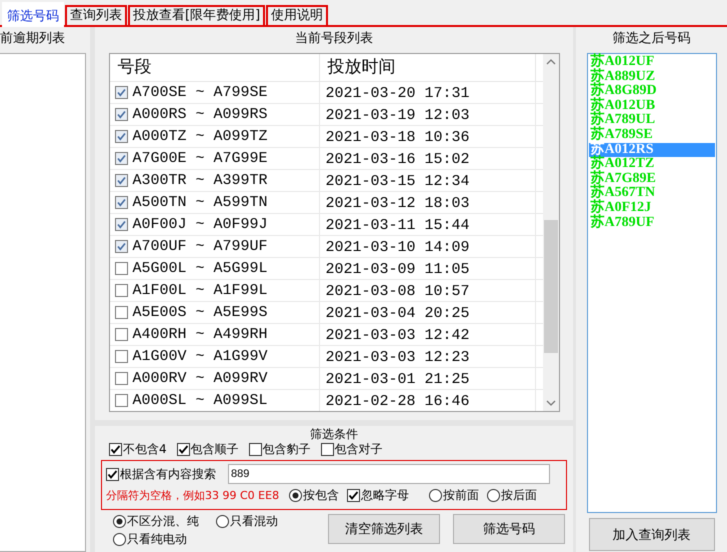 This screenshot has width=727, height=552. What do you see at coordinates (398, 379) in the screenshot?
I see `table-cell: 2021-03-01 21:25` at bounding box center [398, 379].